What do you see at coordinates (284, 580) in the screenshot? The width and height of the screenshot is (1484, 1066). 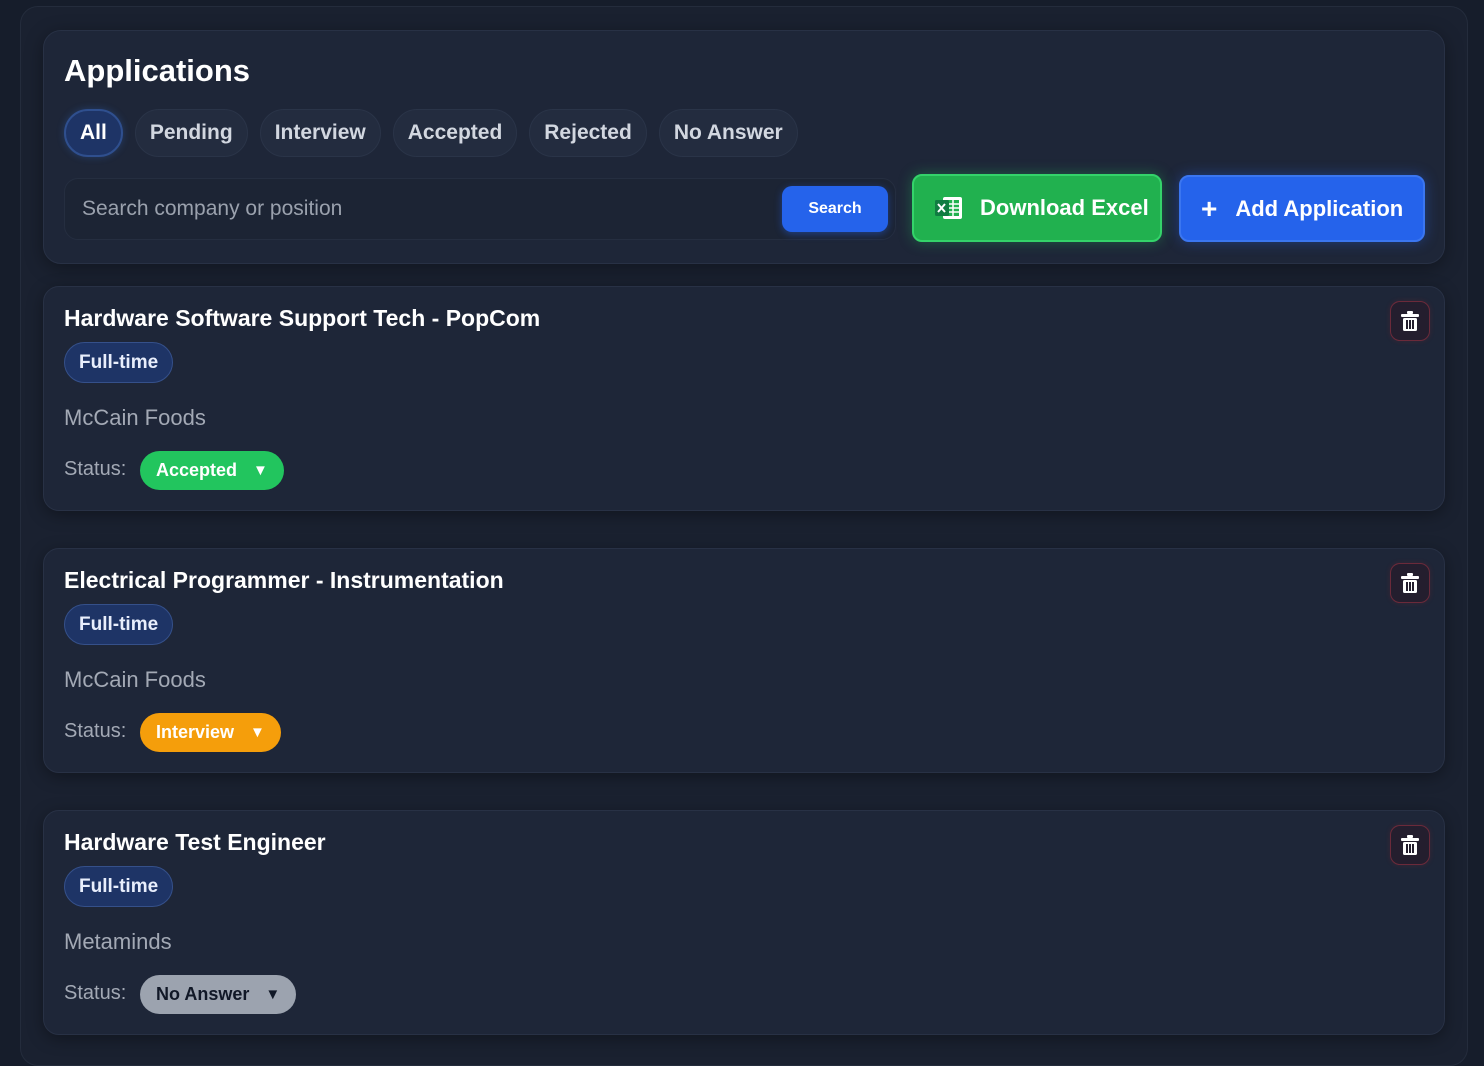 I see `application-title: Electrical Programmer - Instrumentation` at bounding box center [284, 580].